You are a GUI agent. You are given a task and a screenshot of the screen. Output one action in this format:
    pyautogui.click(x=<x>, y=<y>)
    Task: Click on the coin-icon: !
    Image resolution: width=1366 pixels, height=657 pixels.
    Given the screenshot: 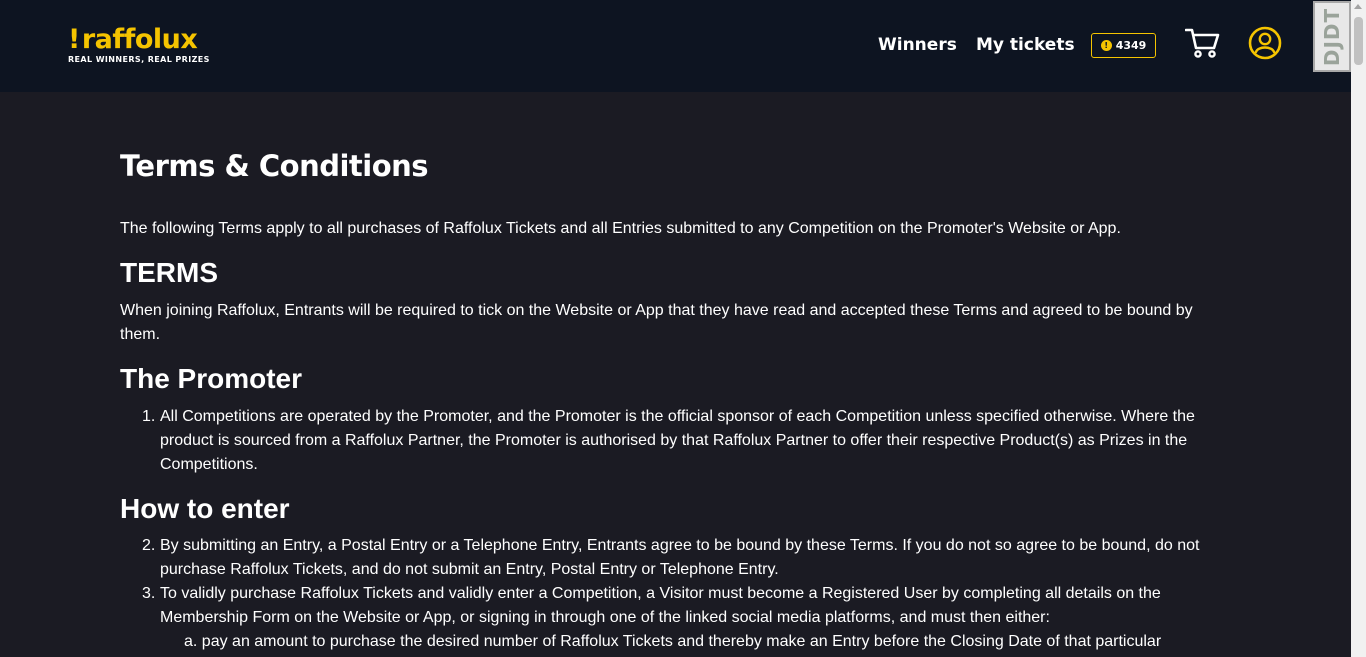 What is the action you would take?
    pyautogui.click(x=1106, y=45)
    